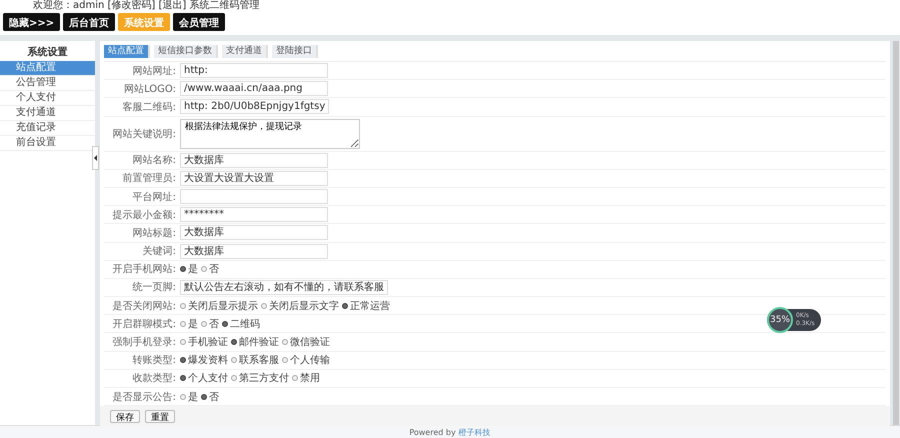 The height and width of the screenshot is (438, 900). I want to click on field-label: 关键词:, so click(159, 251).